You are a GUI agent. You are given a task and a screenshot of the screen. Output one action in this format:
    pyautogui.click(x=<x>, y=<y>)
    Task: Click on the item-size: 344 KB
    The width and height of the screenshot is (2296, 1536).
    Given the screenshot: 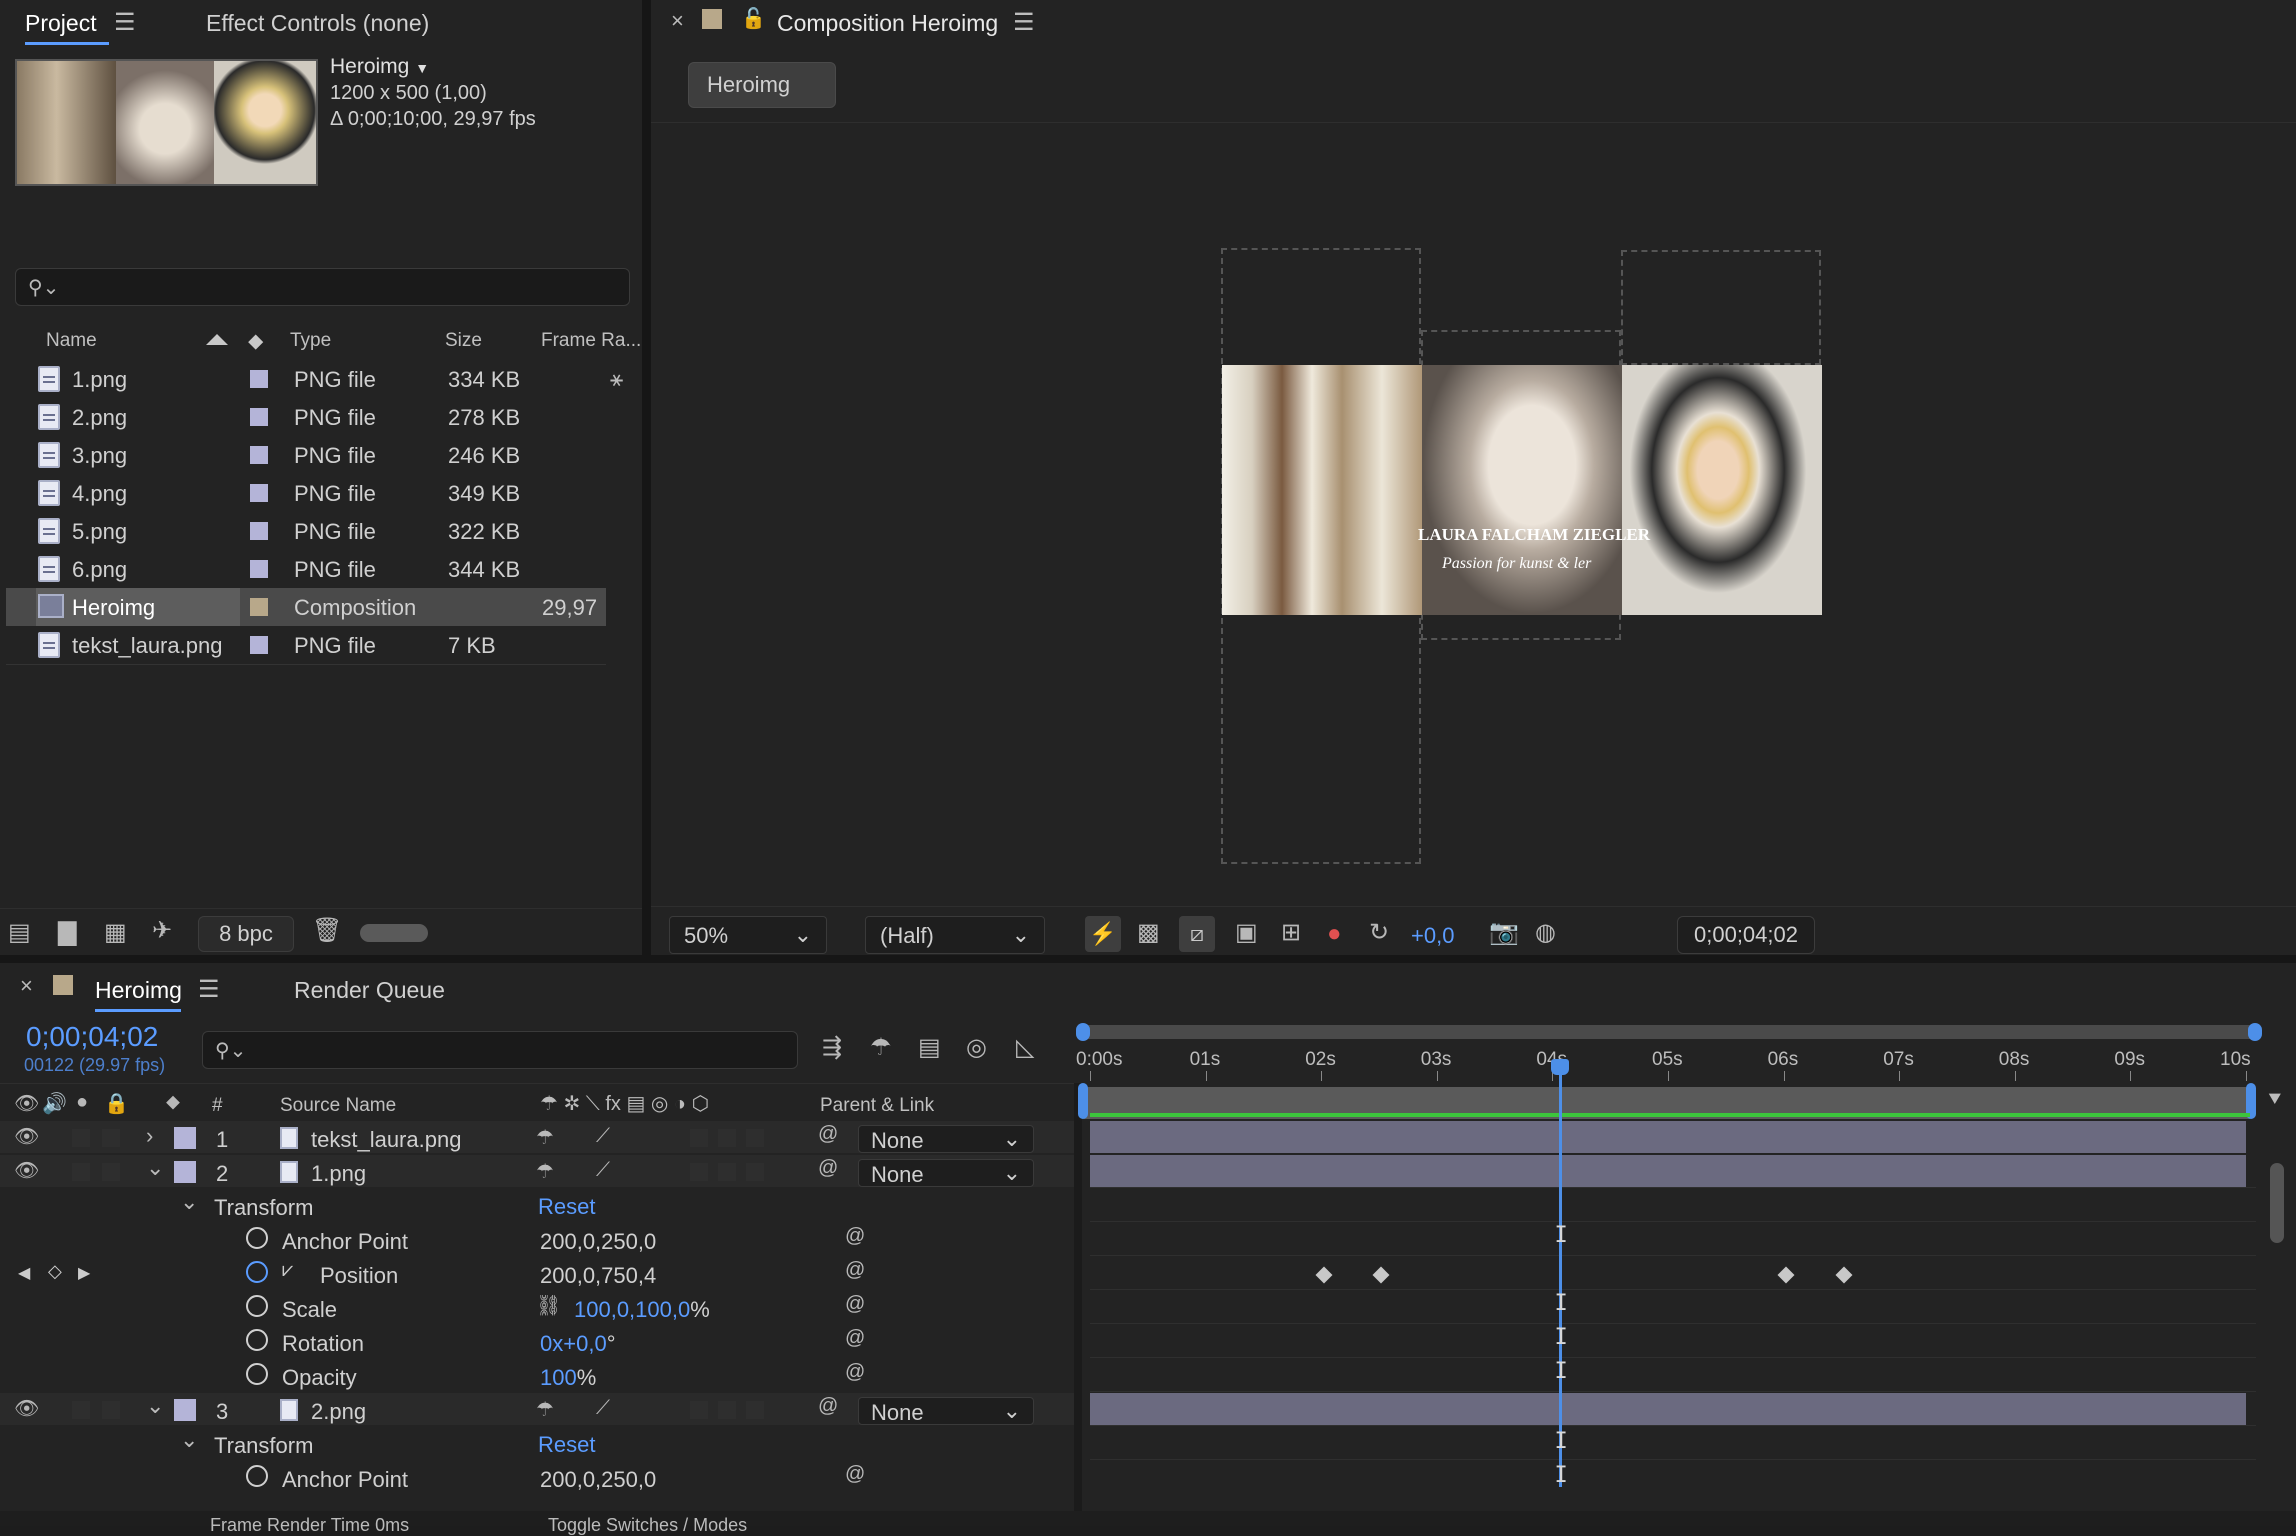 What is the action you would take?
    pyautogui.click(x=484, y=569)
    